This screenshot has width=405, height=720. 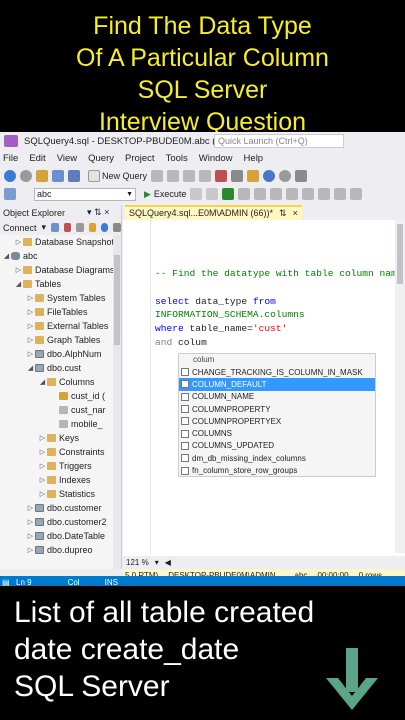 I want to click on tree-node: ▷ Statistics, so click(x=60, y=494).